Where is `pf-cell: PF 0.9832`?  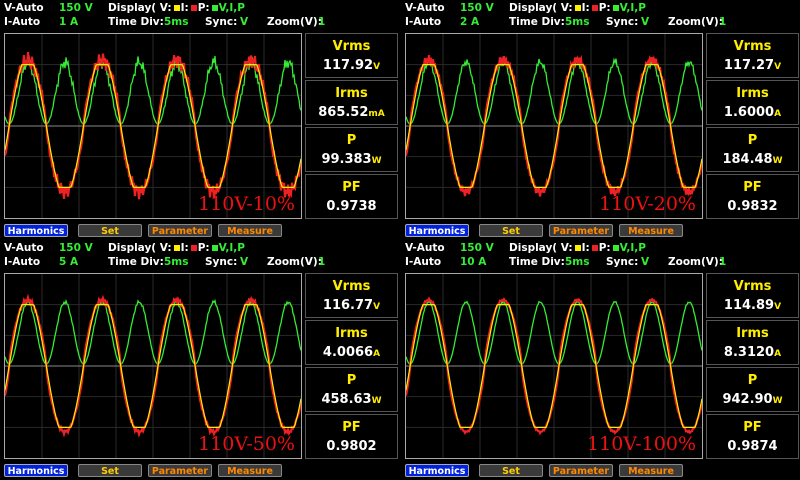
pf-cell: PF 0.9832 is located at coordinates (752, 196).